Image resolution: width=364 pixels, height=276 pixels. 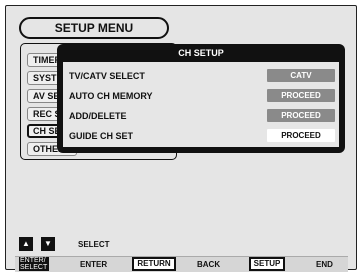 What do you see at coordinates (48, 244) in the screenshot?
I see `down-arrow-icon: ▼` at bounding box center [48, 244].